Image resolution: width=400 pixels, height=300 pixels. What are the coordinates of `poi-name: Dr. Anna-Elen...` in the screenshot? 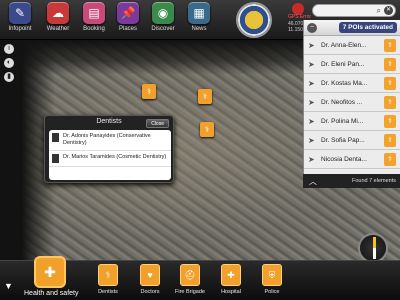 It's located at (344, 45).